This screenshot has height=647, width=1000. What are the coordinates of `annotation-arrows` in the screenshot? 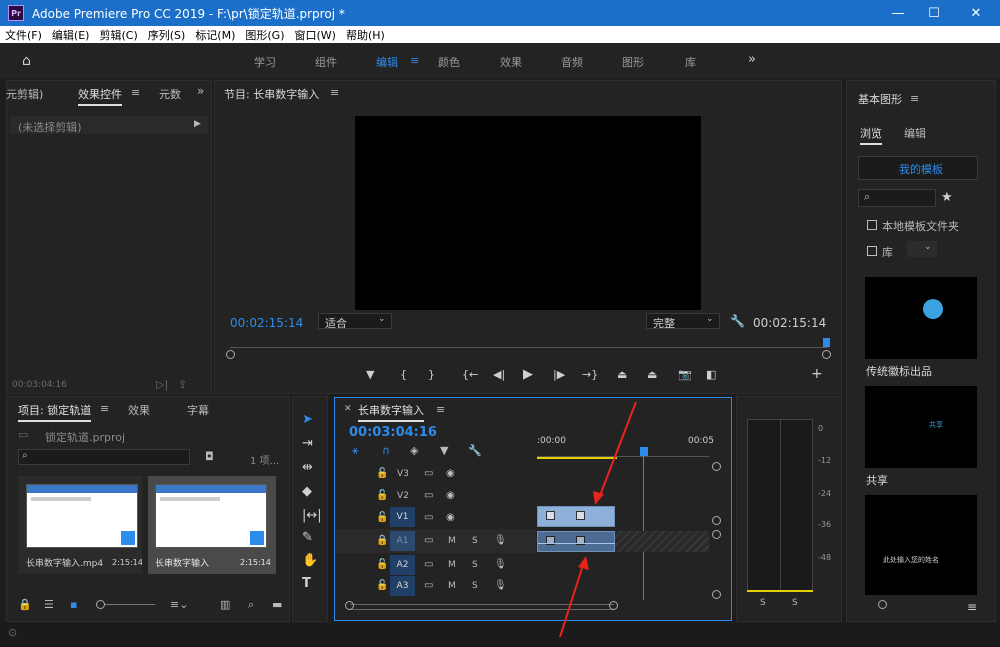 It's located at (598, 519).